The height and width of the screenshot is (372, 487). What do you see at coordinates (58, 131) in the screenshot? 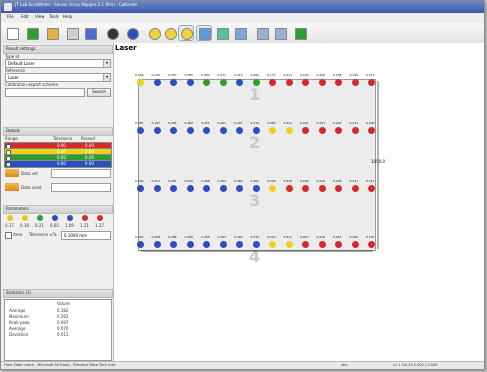
I see `section-header-details: Details` at bounding box center [58, 131].